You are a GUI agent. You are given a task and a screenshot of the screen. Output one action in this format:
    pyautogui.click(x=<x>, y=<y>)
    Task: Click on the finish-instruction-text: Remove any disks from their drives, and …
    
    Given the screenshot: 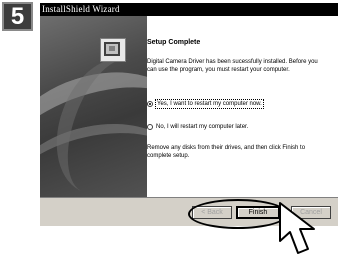 What is the action you would take?
    pyautogui.click(x=226, y=152)
    